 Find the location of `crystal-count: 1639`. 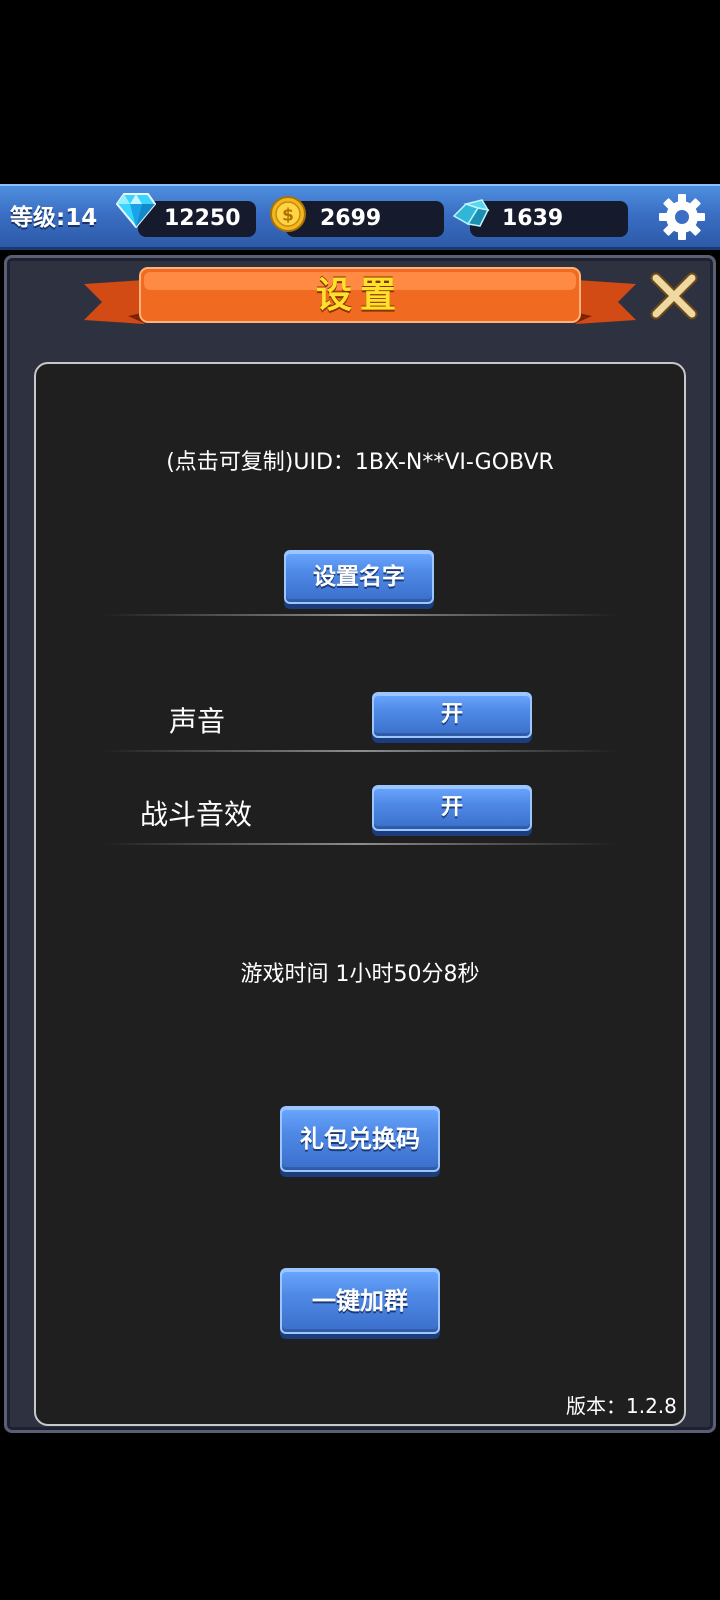

crystal-count: 1639 is located at coordinates (533, 218).